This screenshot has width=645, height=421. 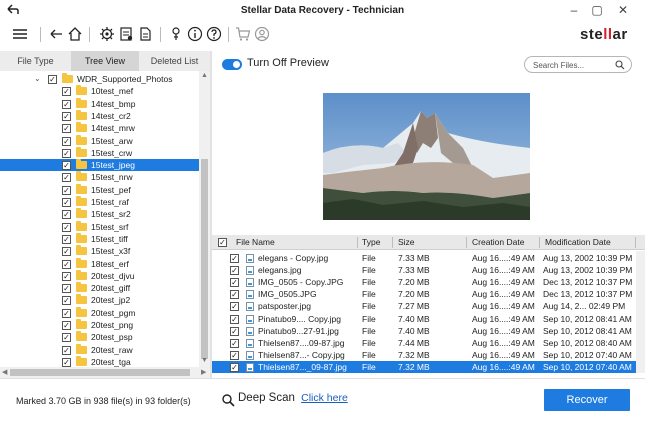 What do you see at coordinates (99, 202) in the screenshot?
I see `tree-folder-item: ✓ 15test_raf` at bounding box center [99, 202].